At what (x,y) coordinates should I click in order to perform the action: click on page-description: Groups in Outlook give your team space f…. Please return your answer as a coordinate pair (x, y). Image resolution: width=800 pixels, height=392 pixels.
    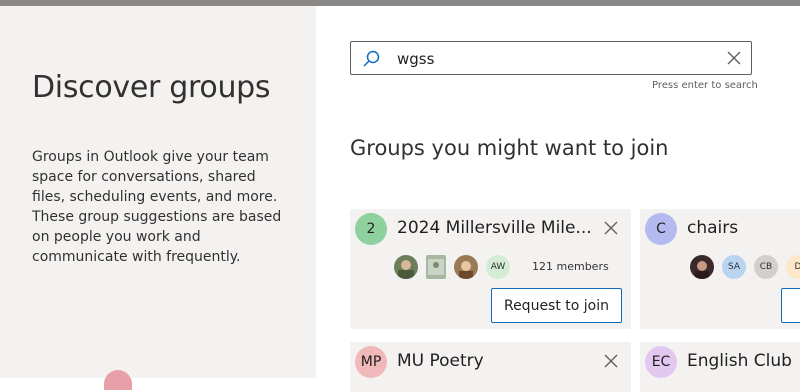
    Looking at the image, I should click on (157, 207).